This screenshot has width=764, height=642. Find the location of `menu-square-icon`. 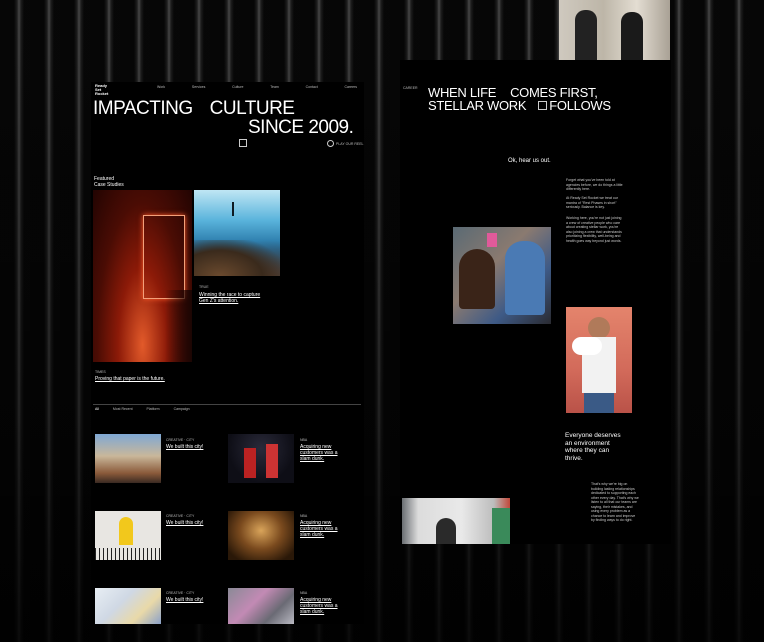

menu-square-icon is located at coordinates (243, 143).